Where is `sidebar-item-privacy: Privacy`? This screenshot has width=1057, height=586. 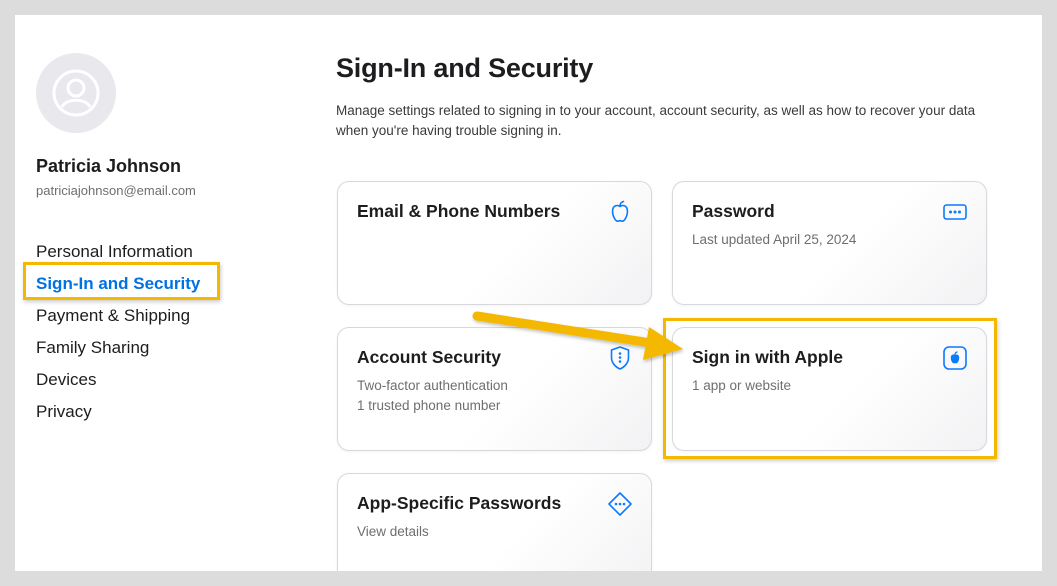
sidebar-item-privacy: Privacy is located at coordinates (118, 417).